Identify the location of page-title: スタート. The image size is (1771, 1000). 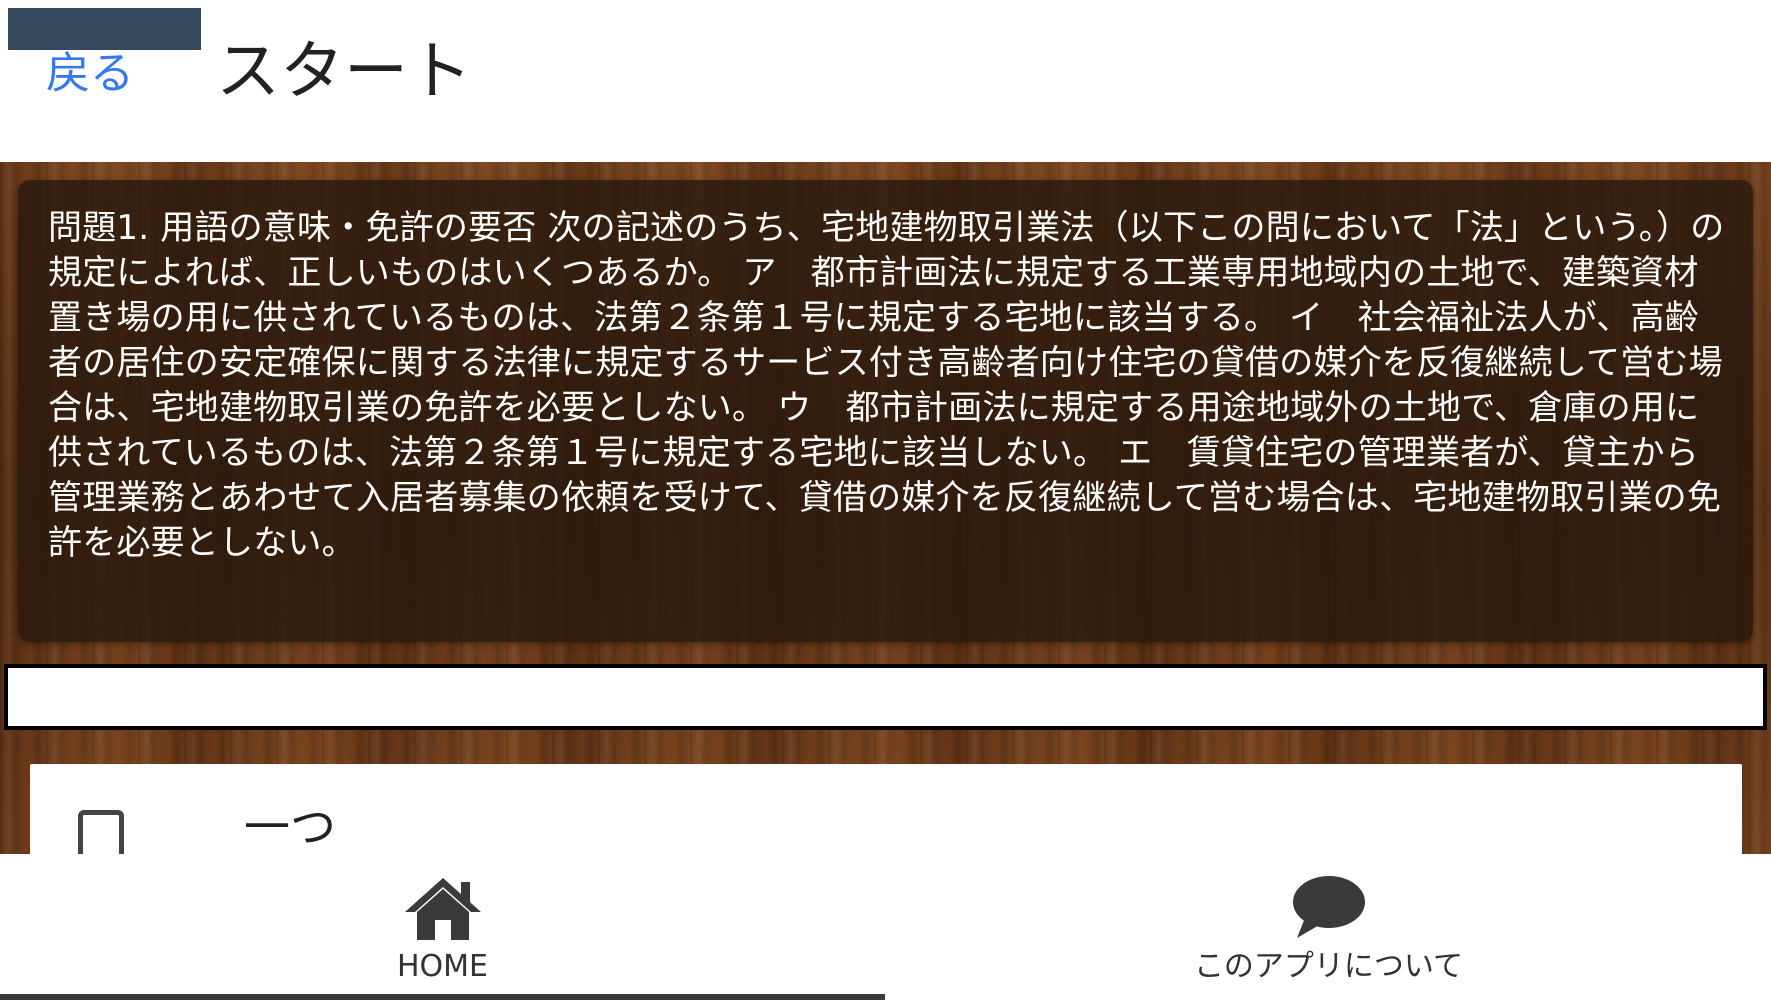
(344, 72).